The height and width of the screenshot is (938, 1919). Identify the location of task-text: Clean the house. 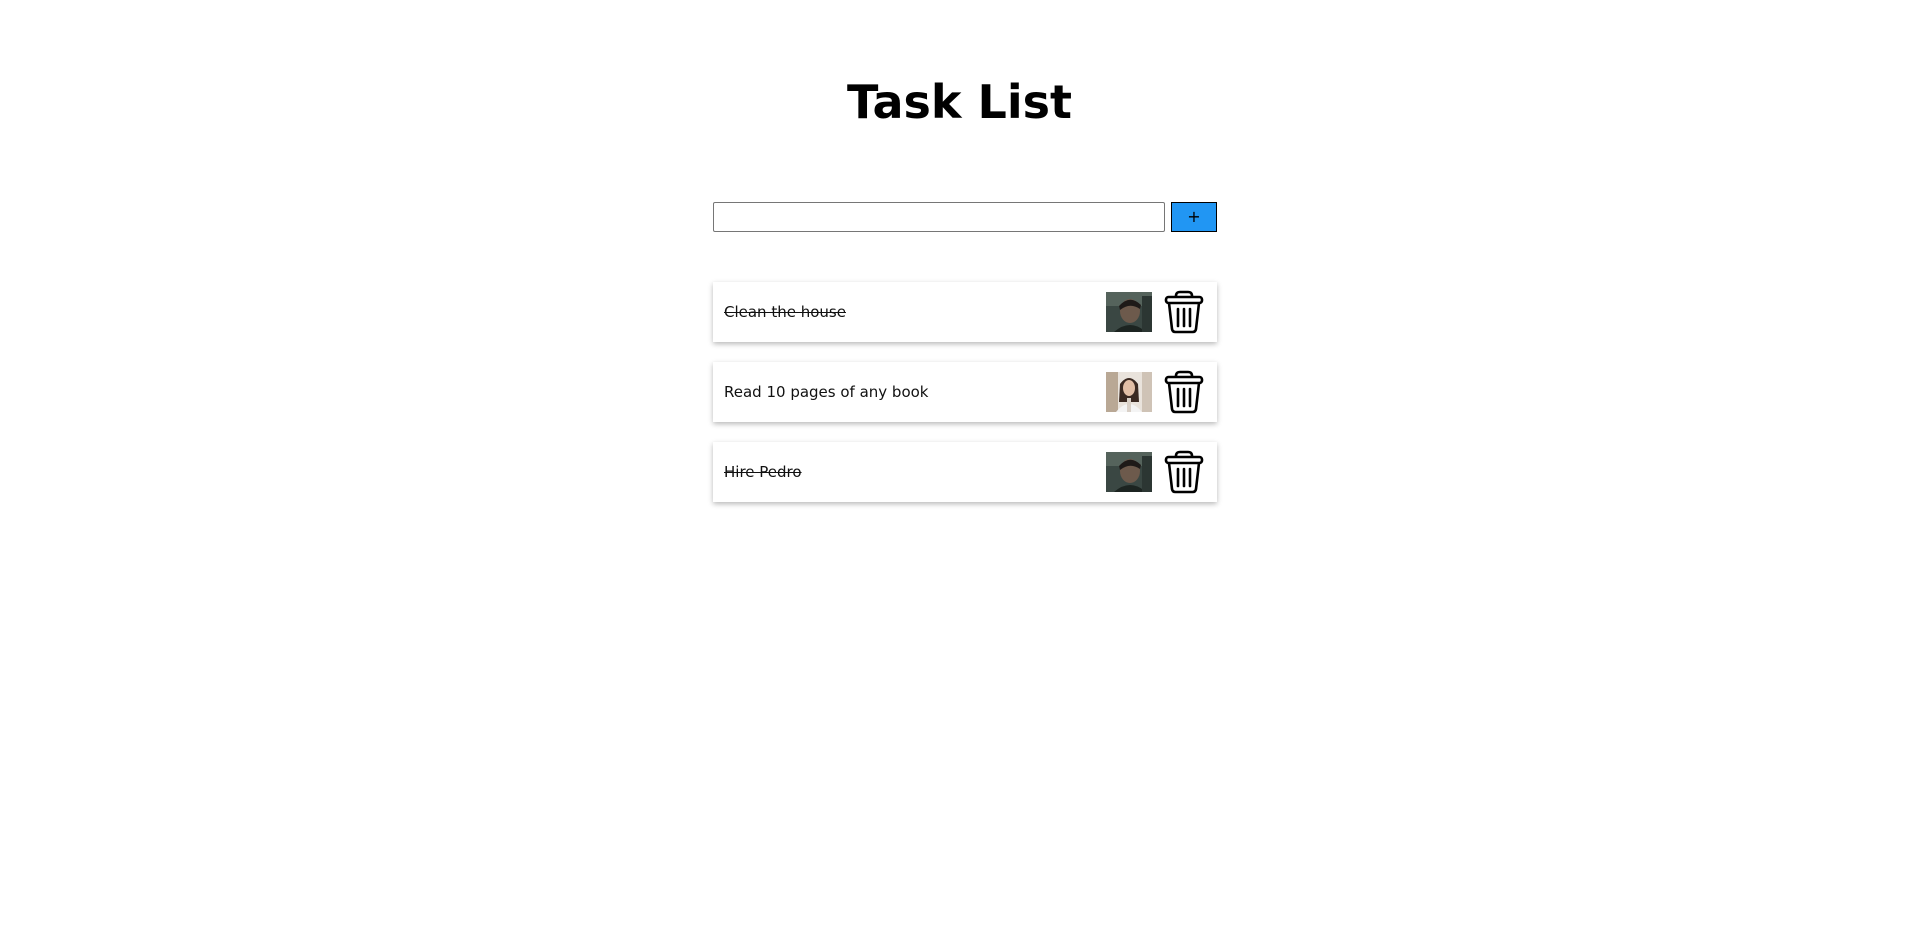
(785, 312).